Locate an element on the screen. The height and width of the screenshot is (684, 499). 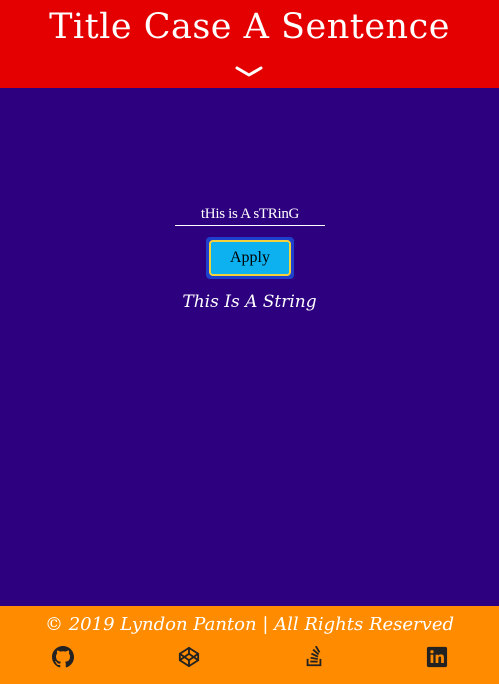
page-header: Title Case A Sentence is located at coordinates (249, 44).